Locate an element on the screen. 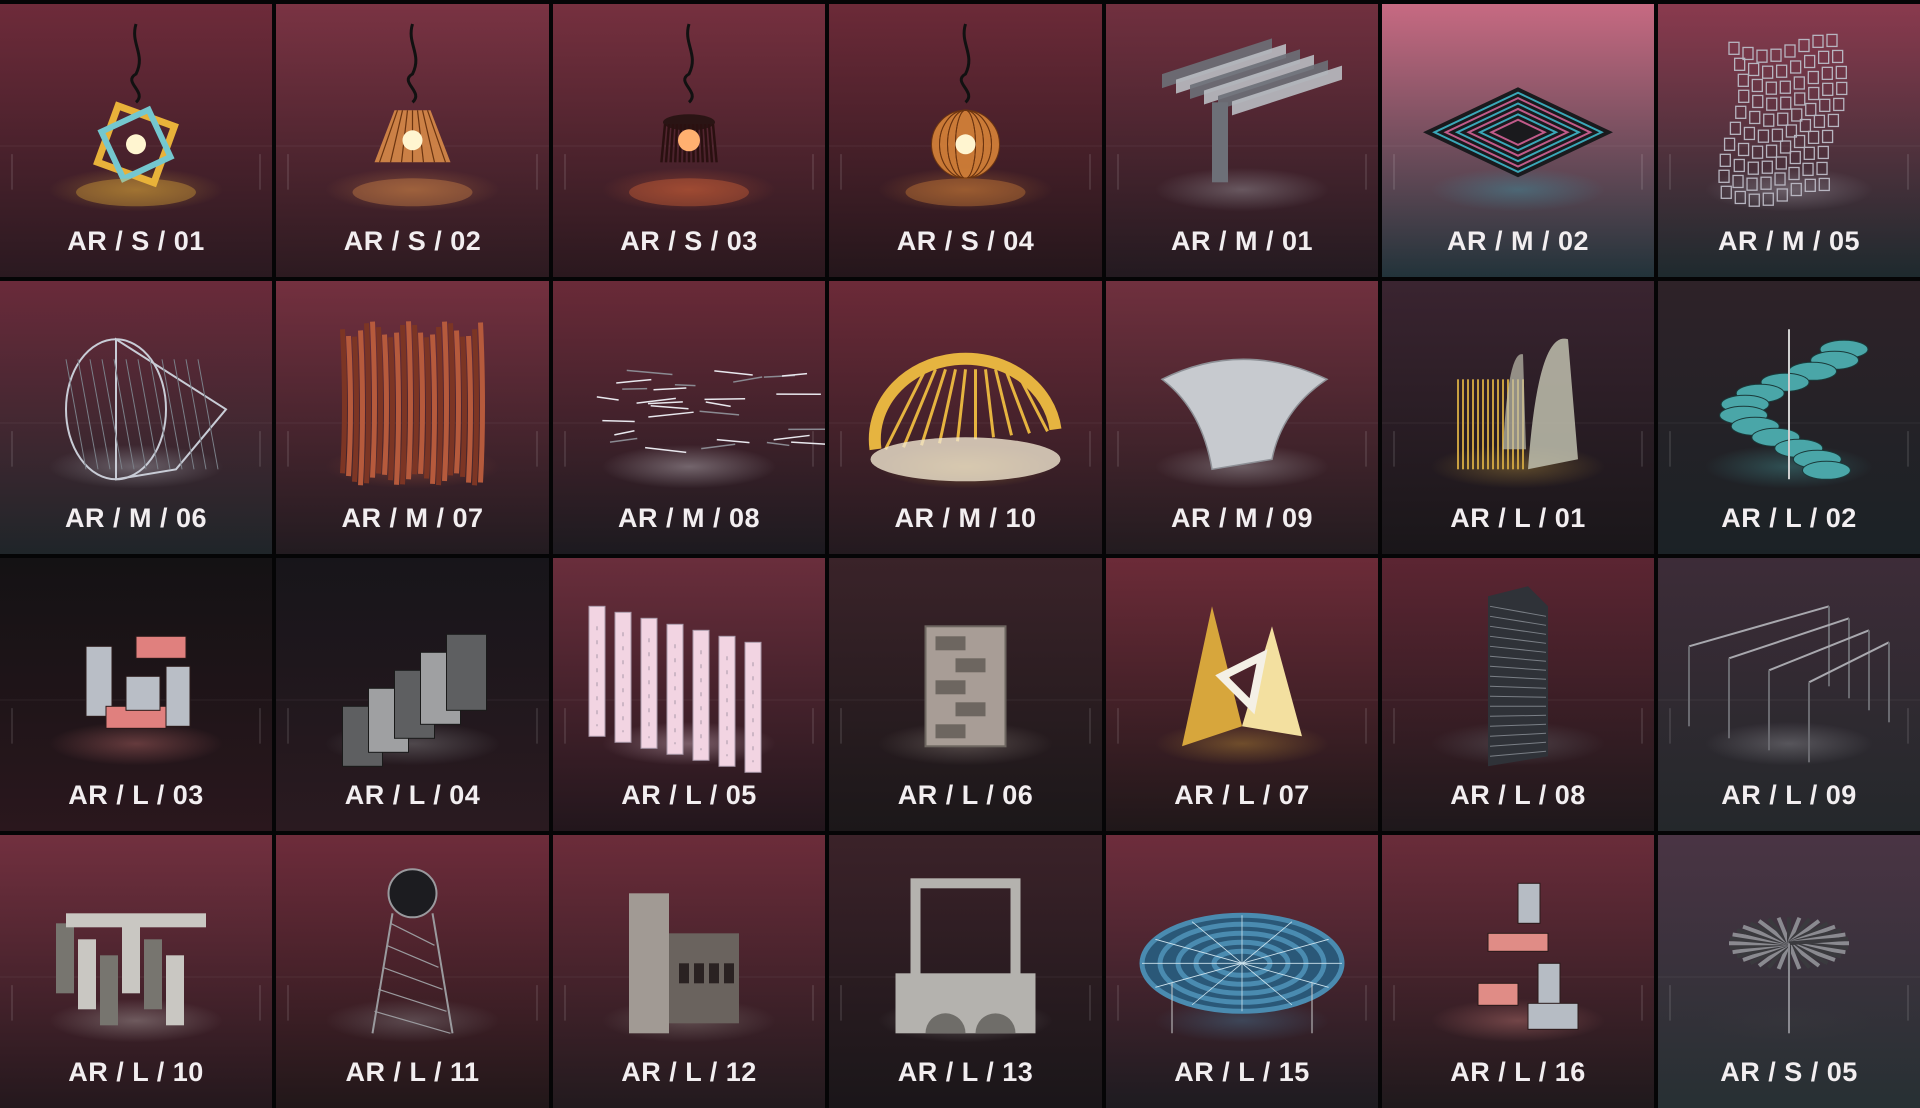  artwork-label: AR / L / 01 is located at coordinates (1518, 518).